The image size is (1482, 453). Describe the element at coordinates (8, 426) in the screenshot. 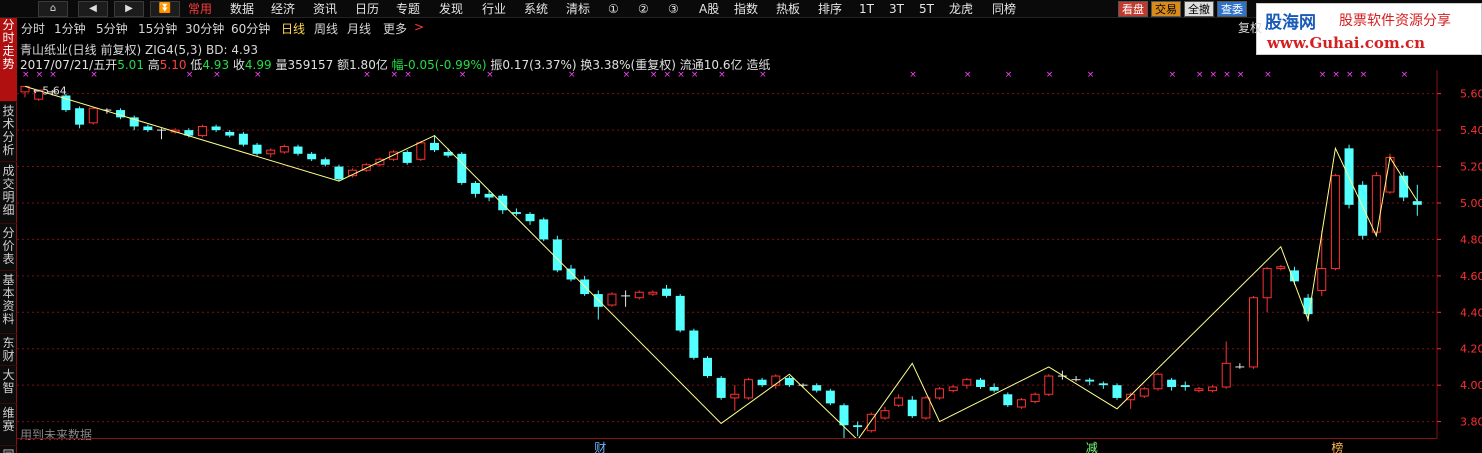

I see `sidebar-tab: 维赛` at that location.